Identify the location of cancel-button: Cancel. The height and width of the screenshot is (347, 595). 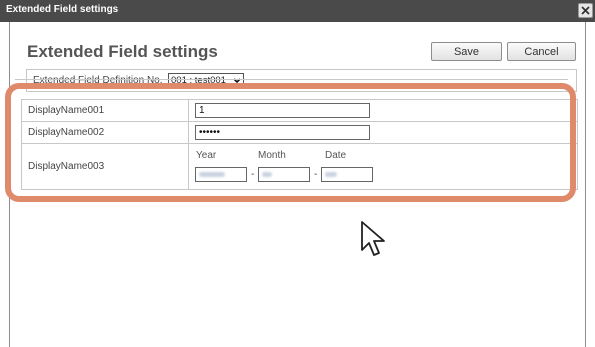
(541, 51).